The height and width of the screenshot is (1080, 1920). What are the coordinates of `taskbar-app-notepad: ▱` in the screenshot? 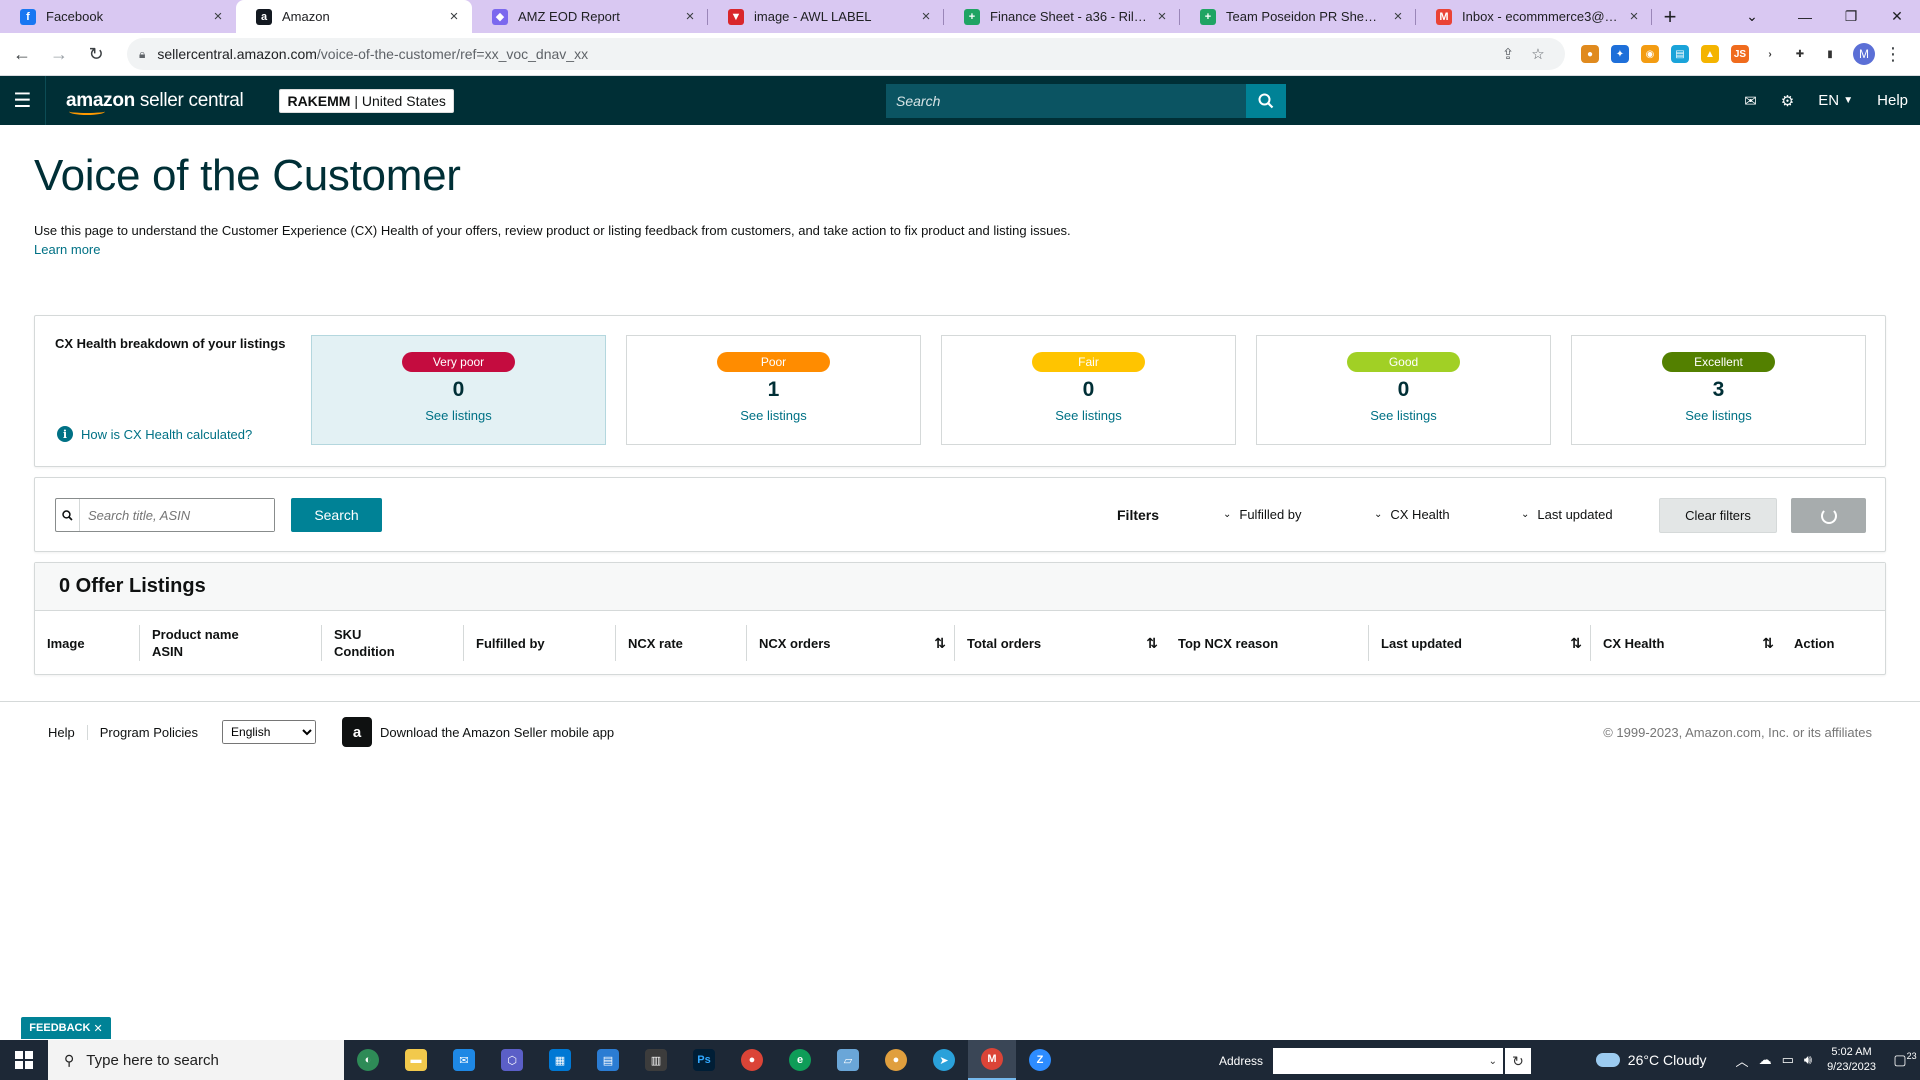 It's located at (848, 1060).